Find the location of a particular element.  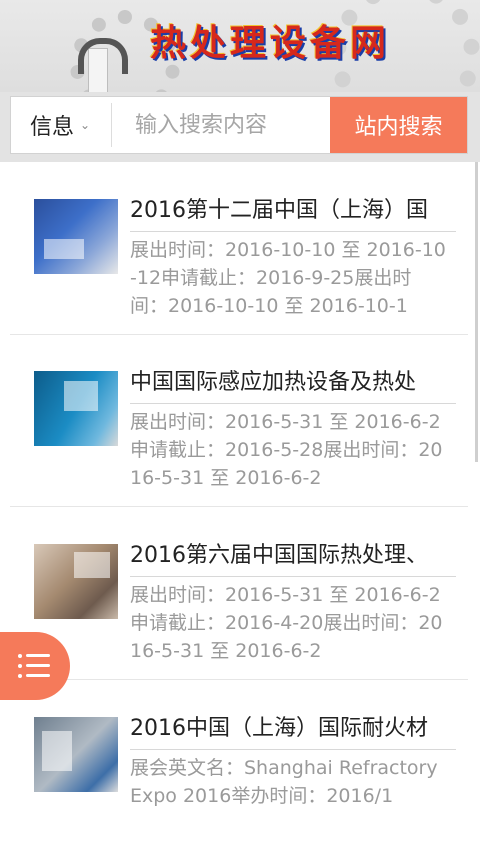

item-title: 2016中国（上海）国际耐火材 is located at coordinates (293, 731).